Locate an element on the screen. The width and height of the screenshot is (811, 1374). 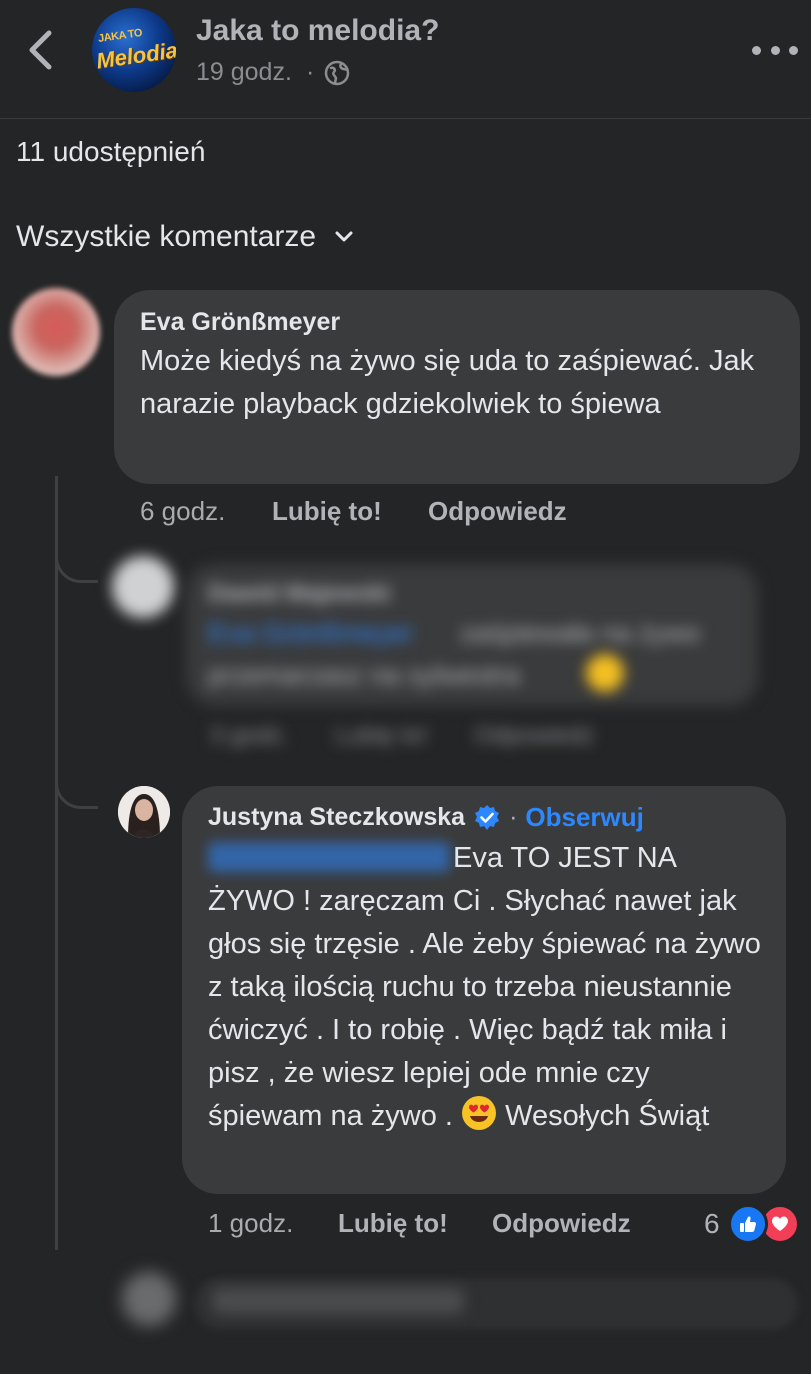
comment-text: przemarzasz na sylwestra is located at coordinates (364, 675).